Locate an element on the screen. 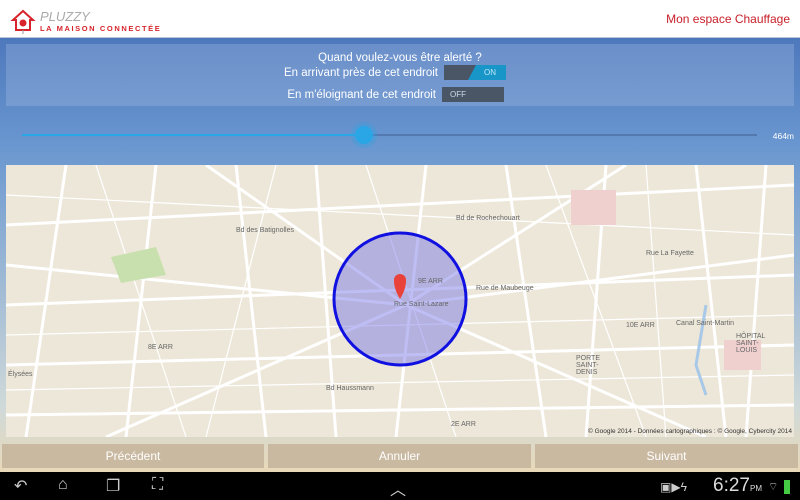 This screenshot has width=800, height=500. radius-slider is located at coordinates (389, 135).